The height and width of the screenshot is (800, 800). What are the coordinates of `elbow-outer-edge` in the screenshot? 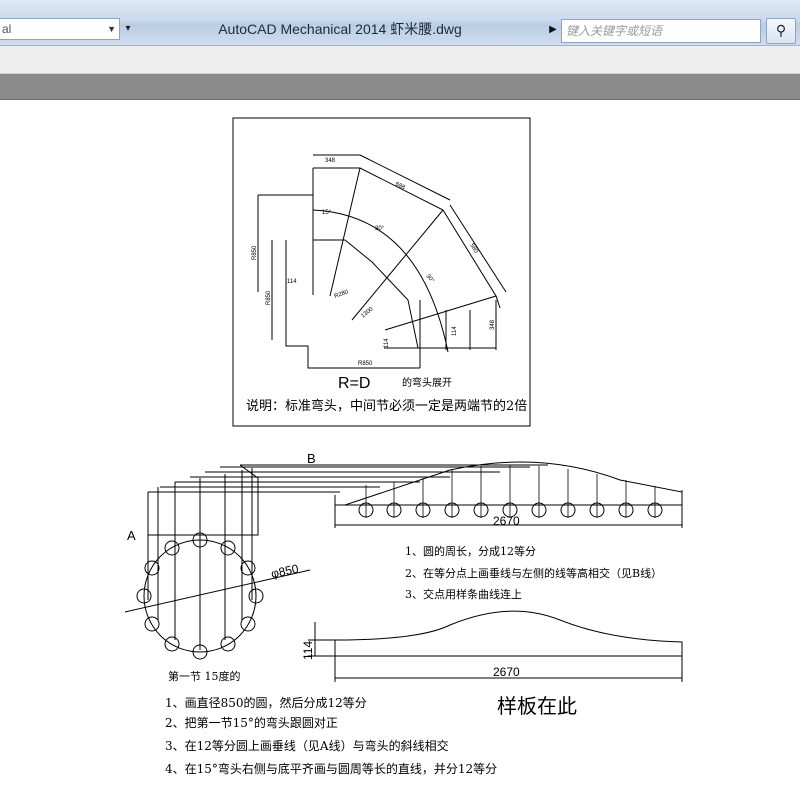 It's located at (407, 238).